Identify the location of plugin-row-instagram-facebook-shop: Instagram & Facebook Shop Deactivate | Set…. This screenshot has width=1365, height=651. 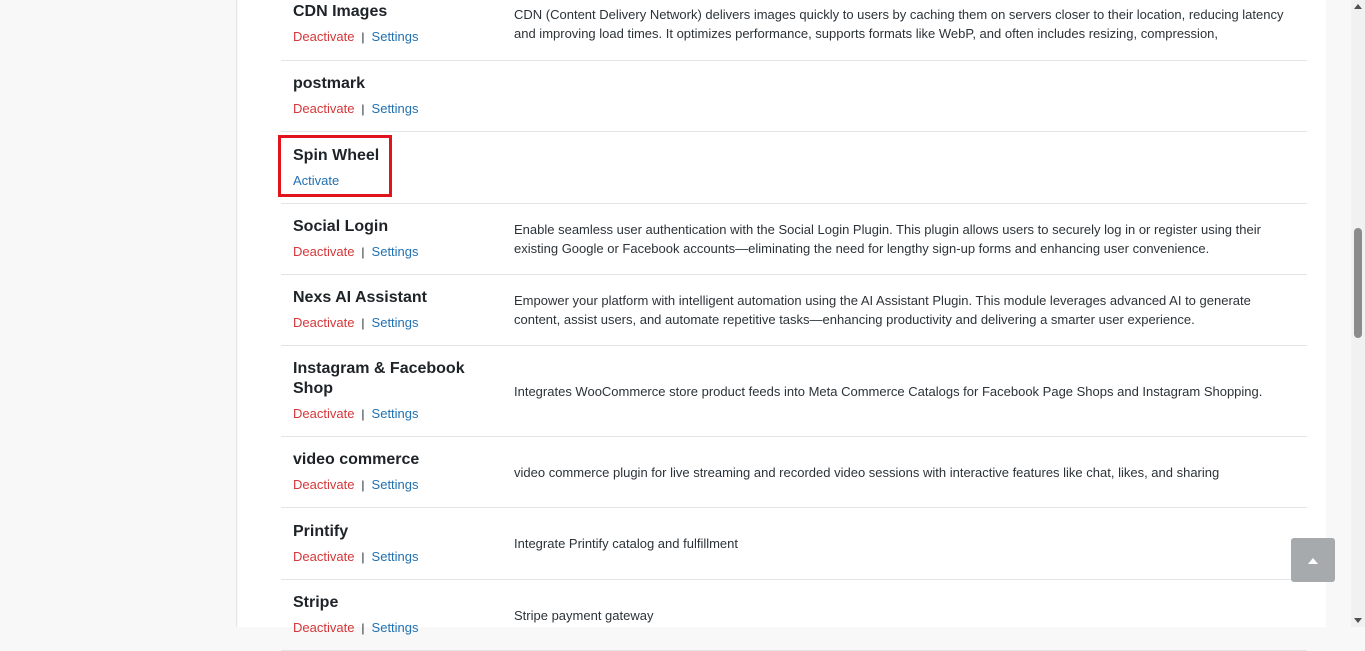
(794, 391).